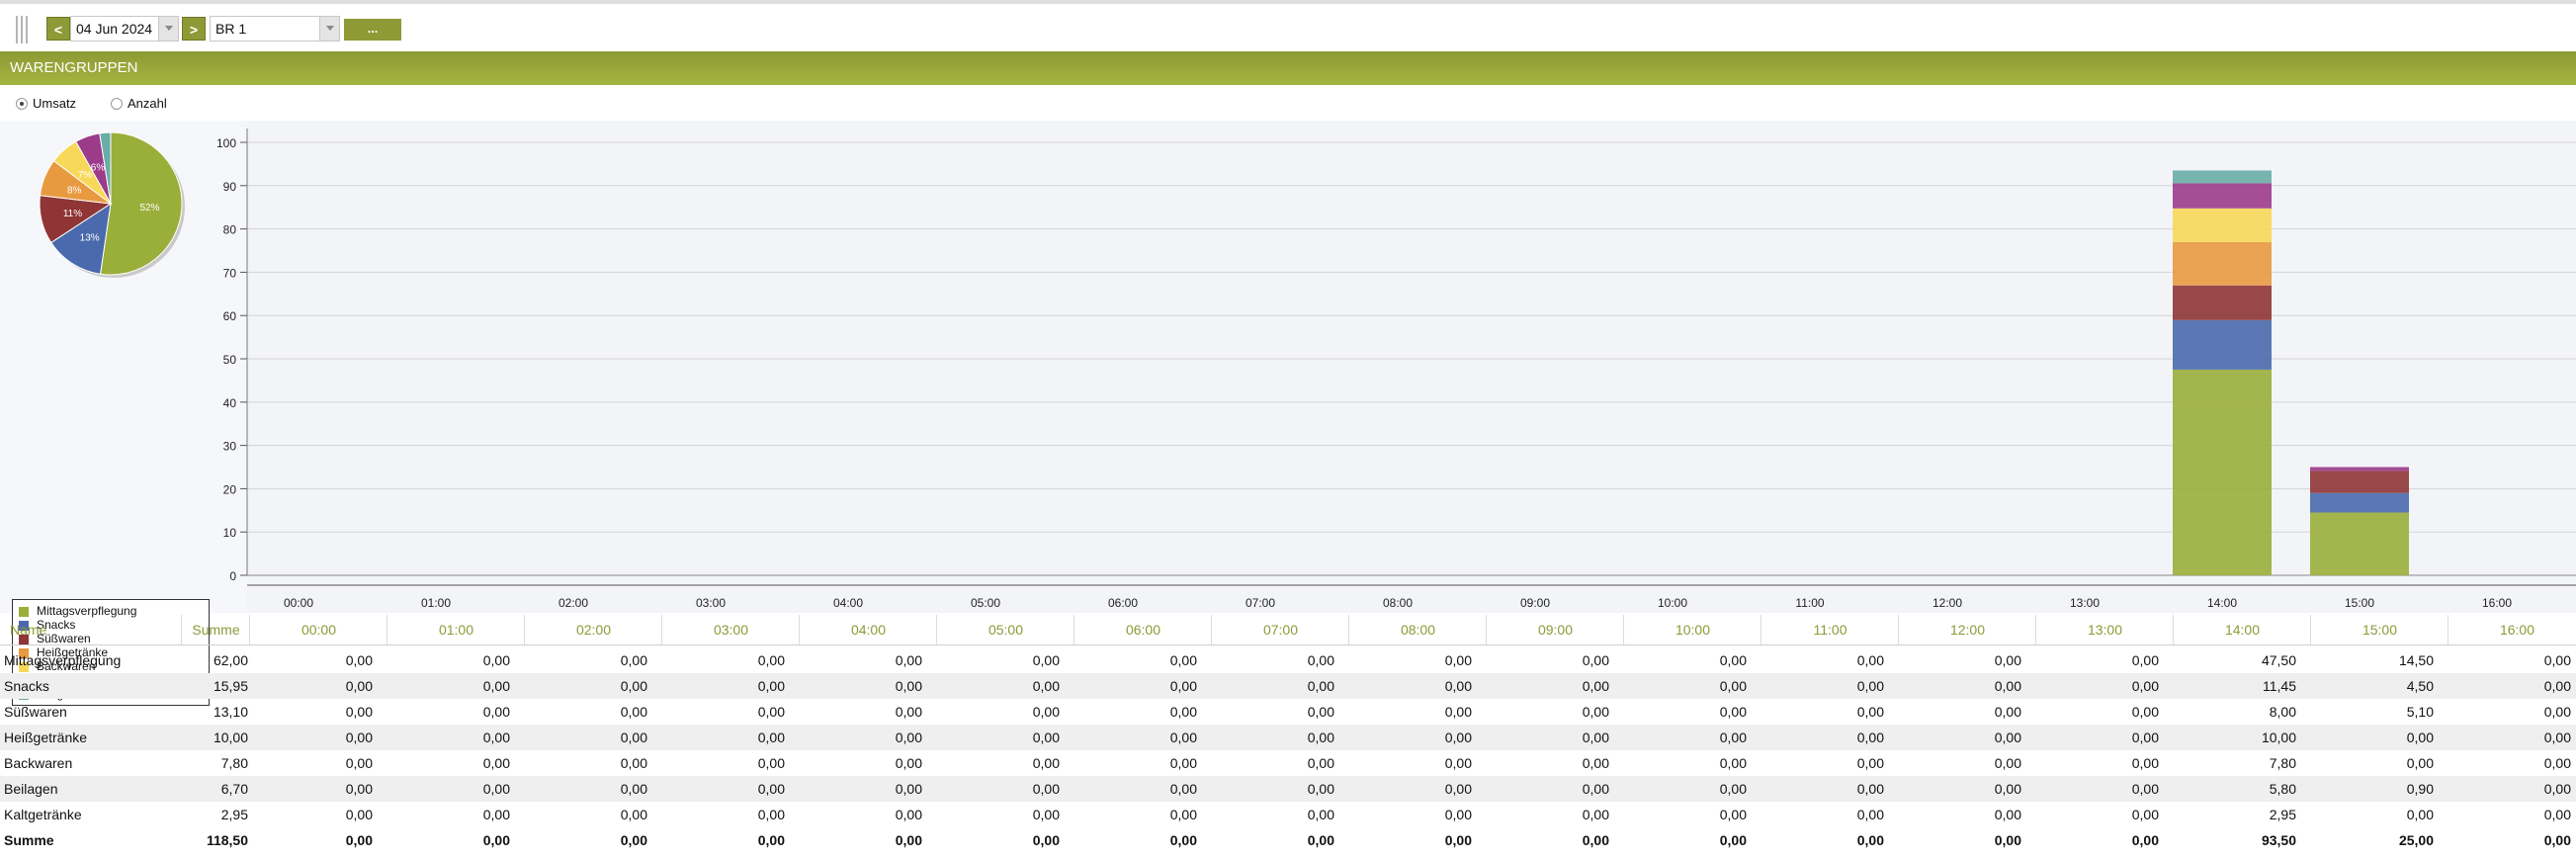 This screenshot has height=859, width=2576. I want to click on bar-15:00-Snacks, so click(2359, 503).